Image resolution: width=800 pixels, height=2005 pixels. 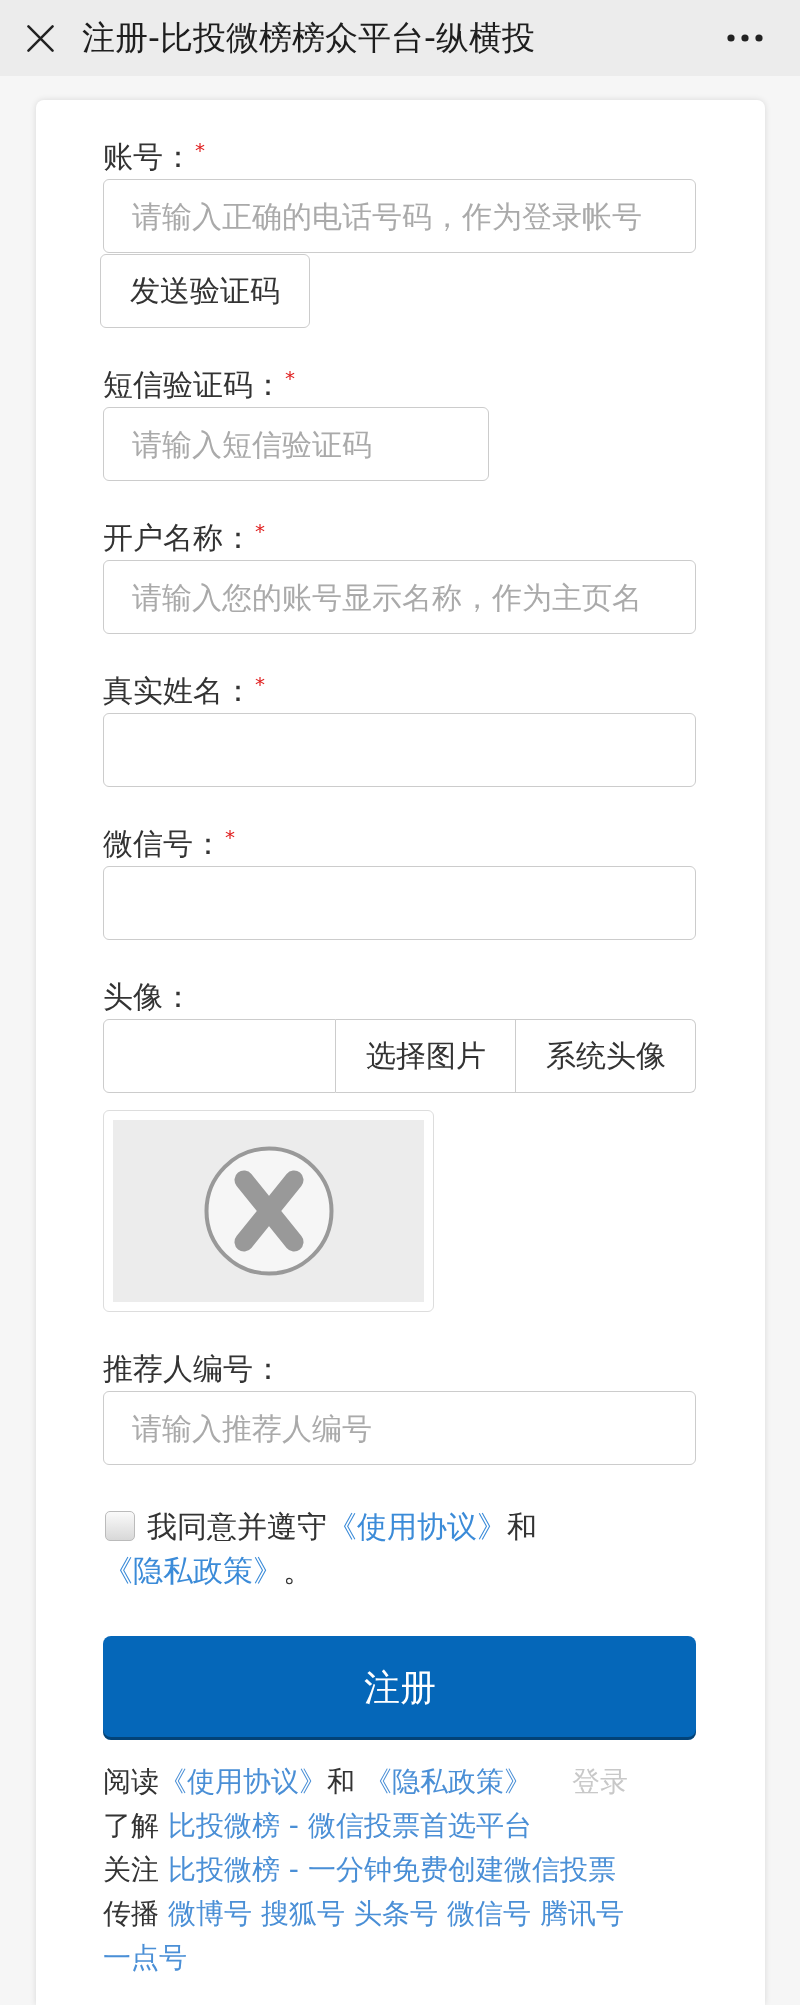 I want to click on footer-link: 比投微榜 - 一分钟免费创建微信投票, so click(x=391, y=1869).